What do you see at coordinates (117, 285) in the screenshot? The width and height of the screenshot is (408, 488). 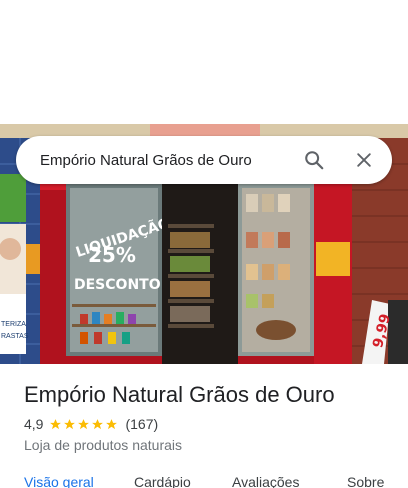 I see `window-text-3: DESCONTO` at bounding box center [117, 285].